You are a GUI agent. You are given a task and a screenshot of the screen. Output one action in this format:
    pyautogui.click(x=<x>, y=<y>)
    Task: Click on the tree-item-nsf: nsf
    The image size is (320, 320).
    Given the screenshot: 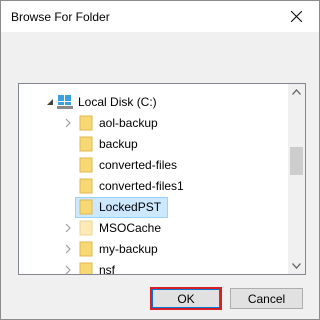 What is the action you would take?
    pyautogui.click(x=153, y=267)
    